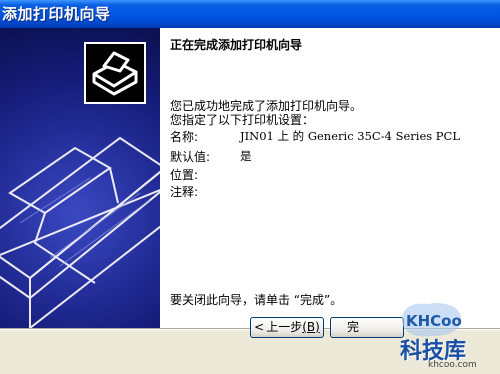 The width and height of the screenshot is (500, 374). Describe the element at coordinates (242, 120) in the screenshot. I see `settings-intro: 您指定了以下打印机设置：` at that location.